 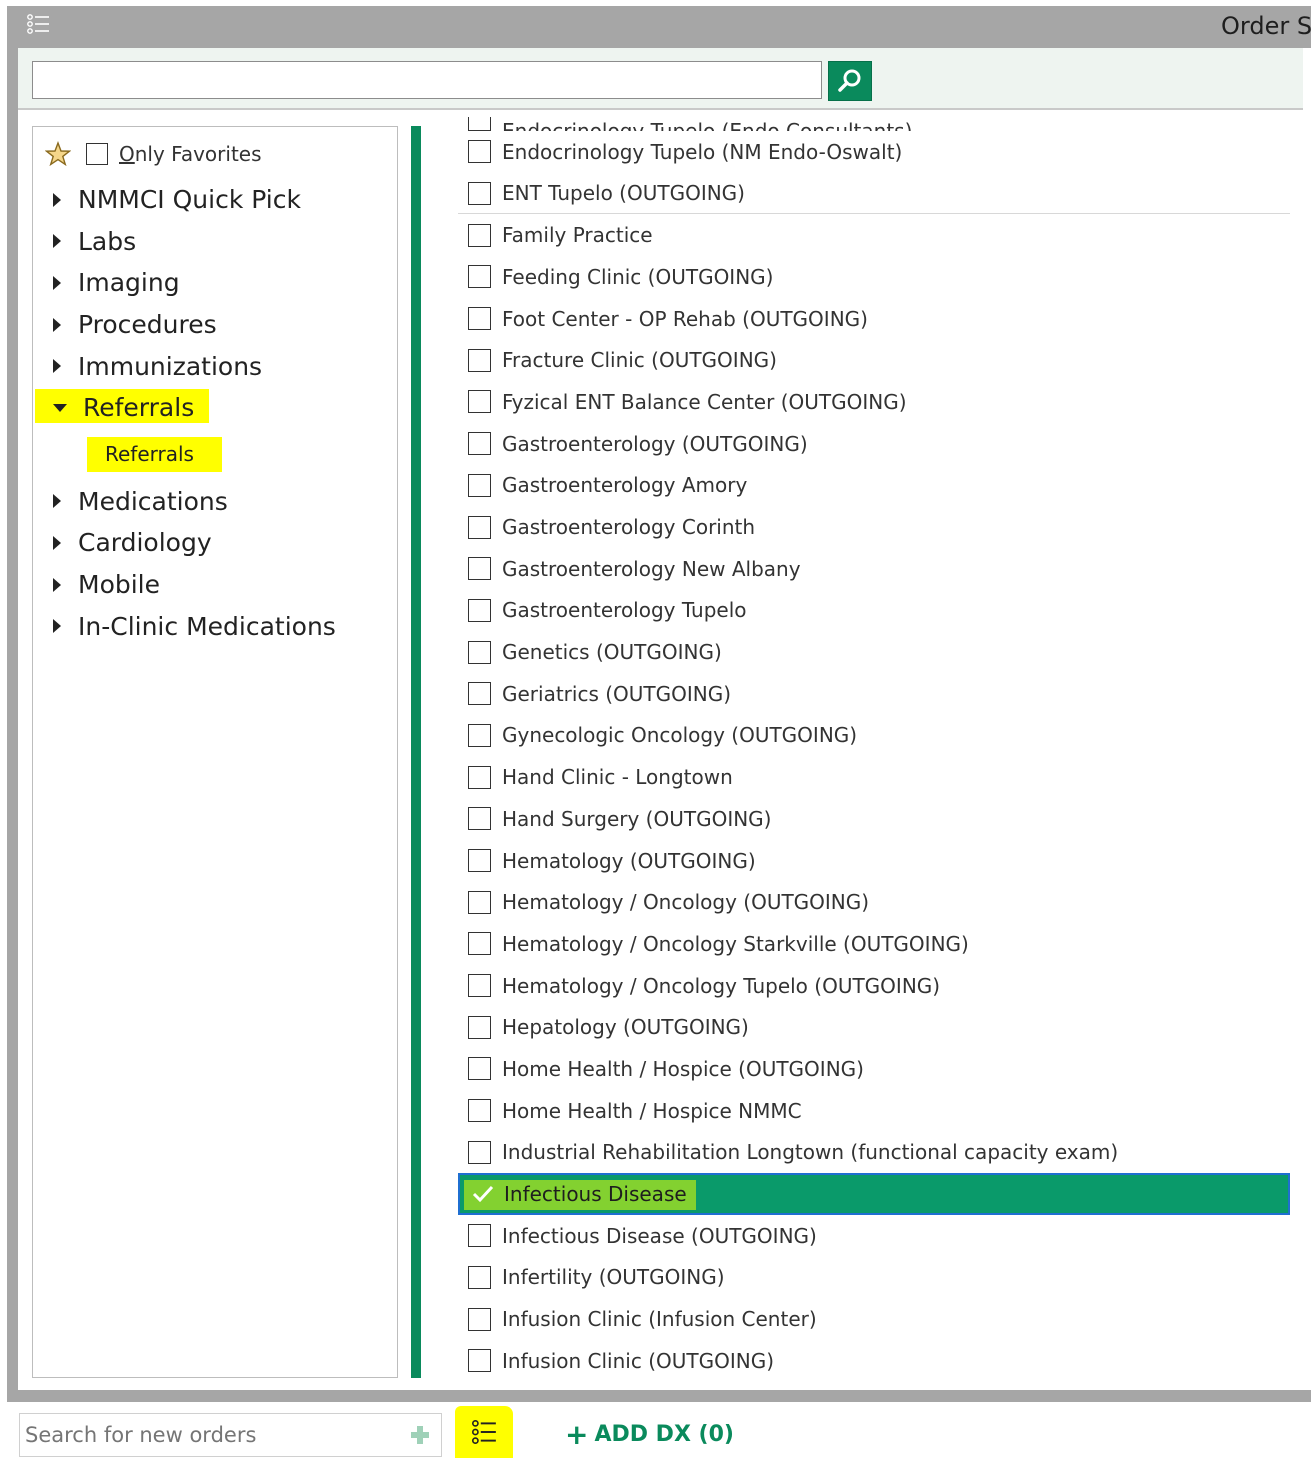 What do you see at coordinates (215, 502) in the screenshot?
I see `tree-item-medications: Medications` at bounding box center [215, 502].